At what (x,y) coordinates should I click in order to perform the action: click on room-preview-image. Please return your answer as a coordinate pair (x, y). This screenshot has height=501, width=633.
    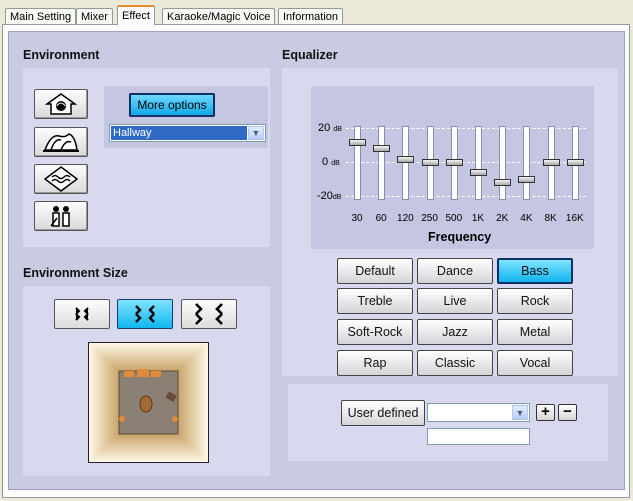
    Looking at the image, I should click on (148, 402).